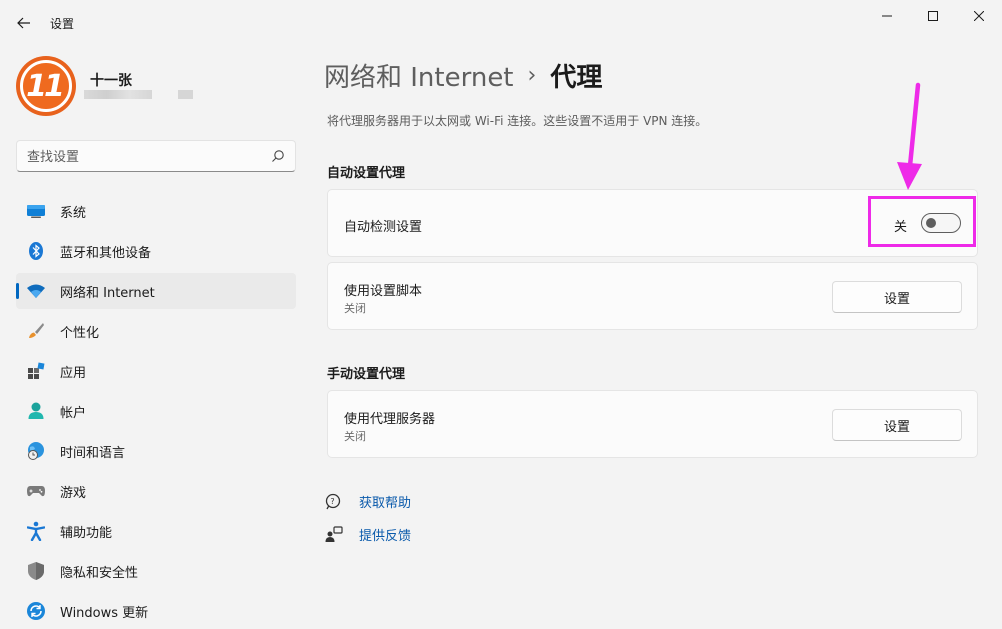 The height and width of the screenshot is (629, 1002). What do you see at coordinates (156, 531) in the screenshot?
I see `sidebar-item-accessibility: 辅助功能` at bounding box center [156, 531].